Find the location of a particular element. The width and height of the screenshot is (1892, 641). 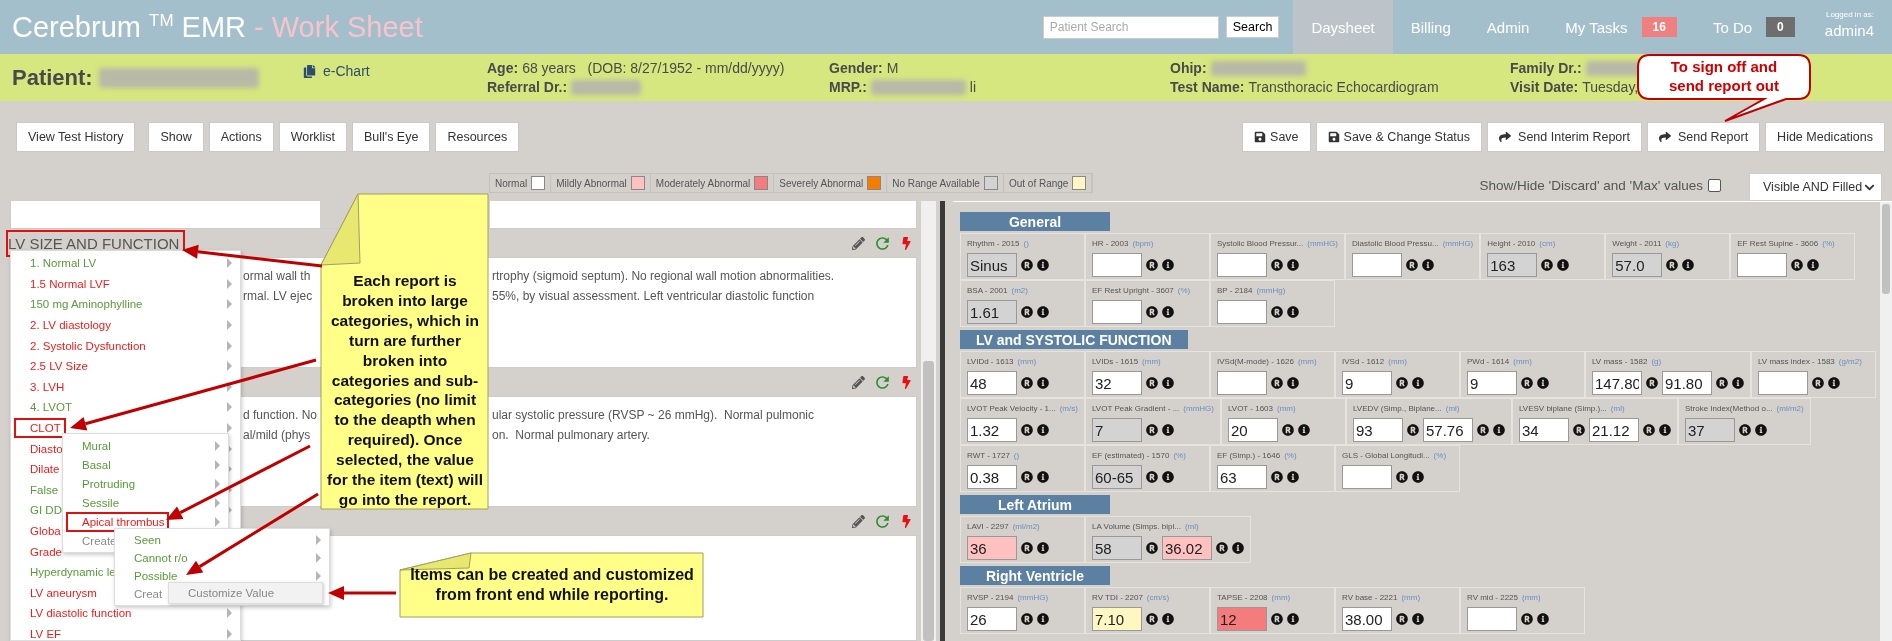

measurement-label: RV base - 2221 is located at coordinates (1370, 597).